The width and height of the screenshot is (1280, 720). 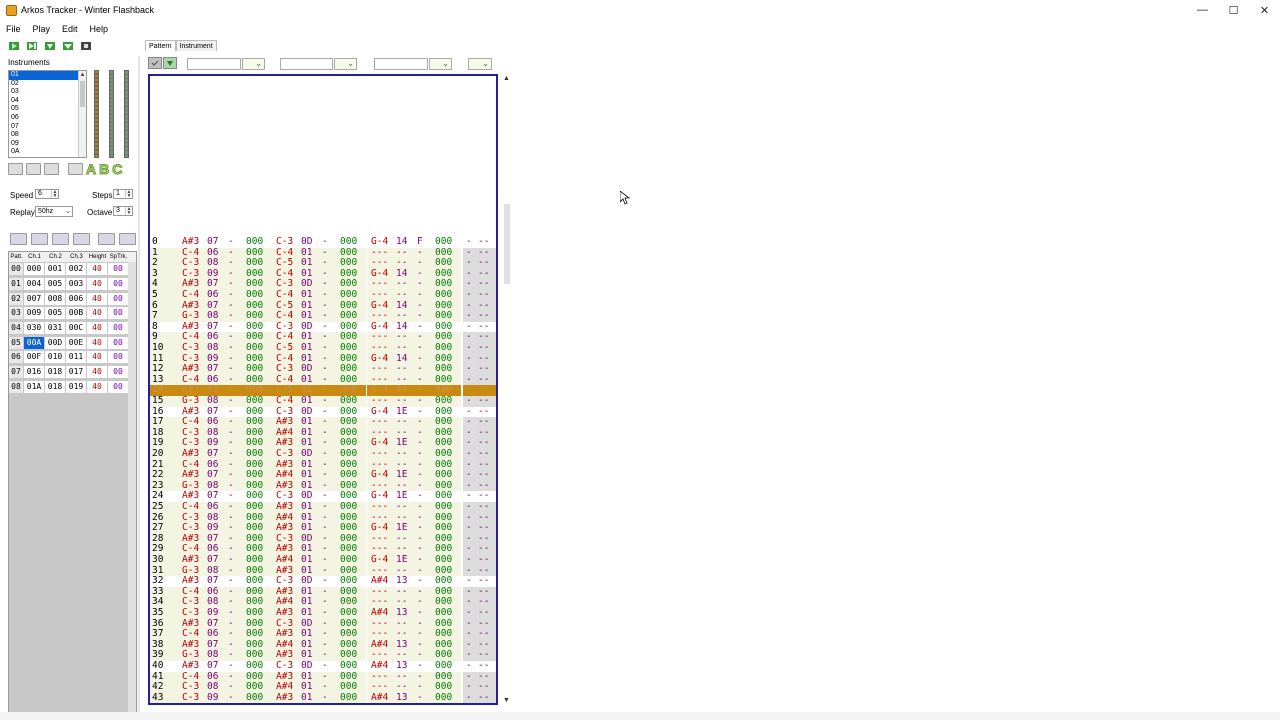 I want to click on instrument-list: 01 02 03 04 05 06 07 08 09 0A ▲, so click(x=47, y=114).